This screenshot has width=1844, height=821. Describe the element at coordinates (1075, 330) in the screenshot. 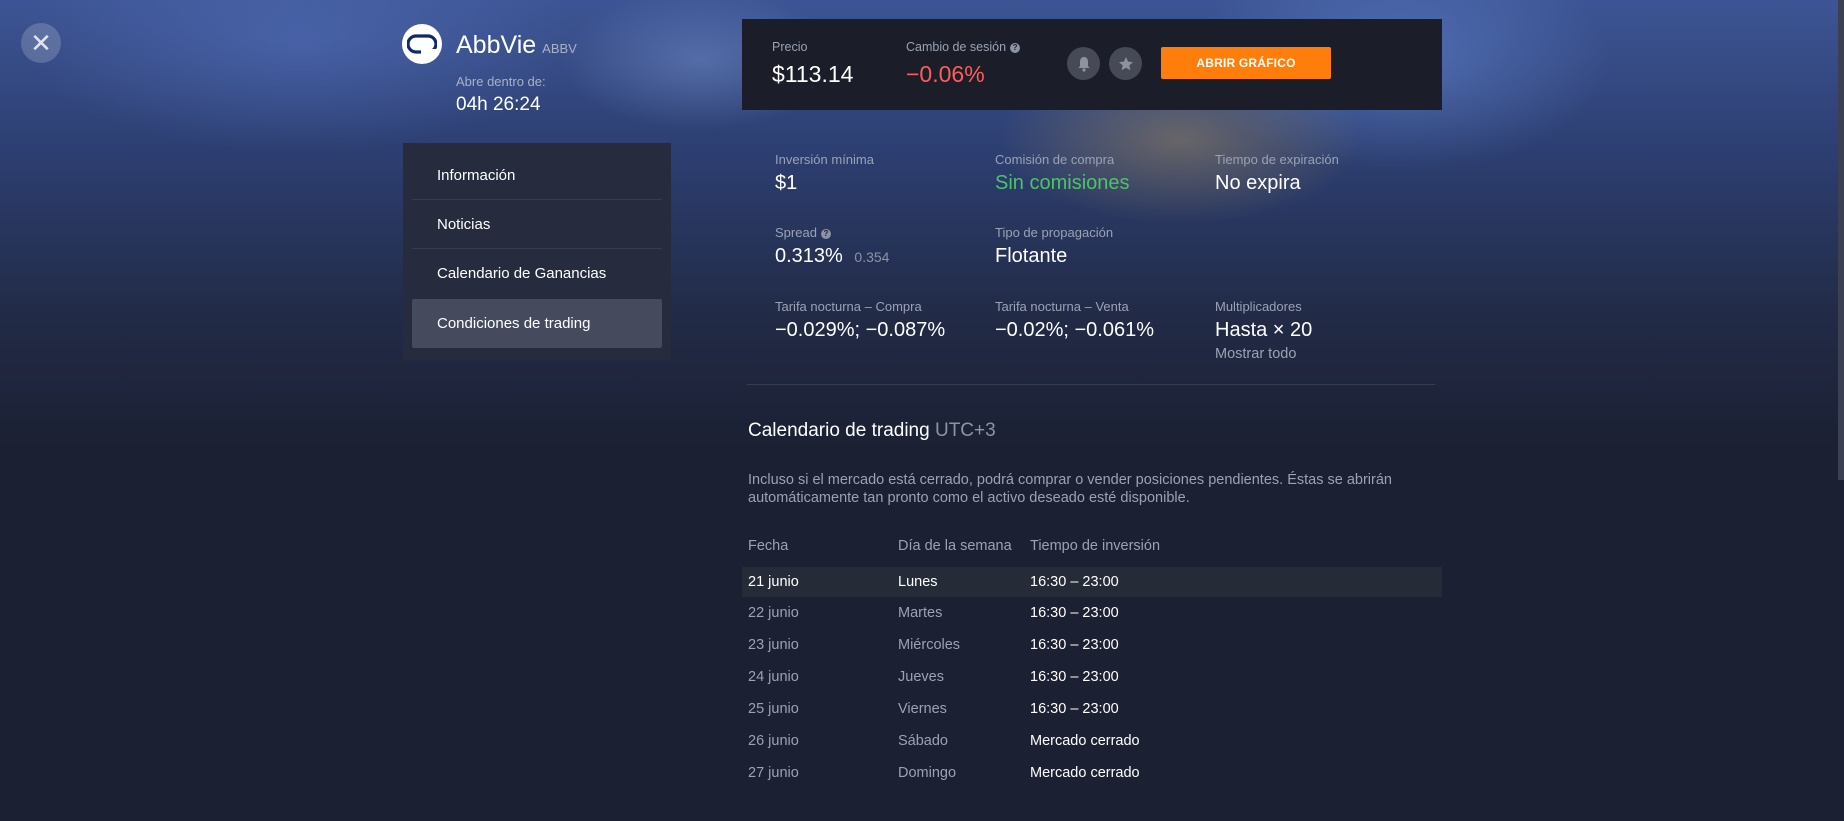

I see `overnight-sell-value: −0.02%; −0.061%` at that location.